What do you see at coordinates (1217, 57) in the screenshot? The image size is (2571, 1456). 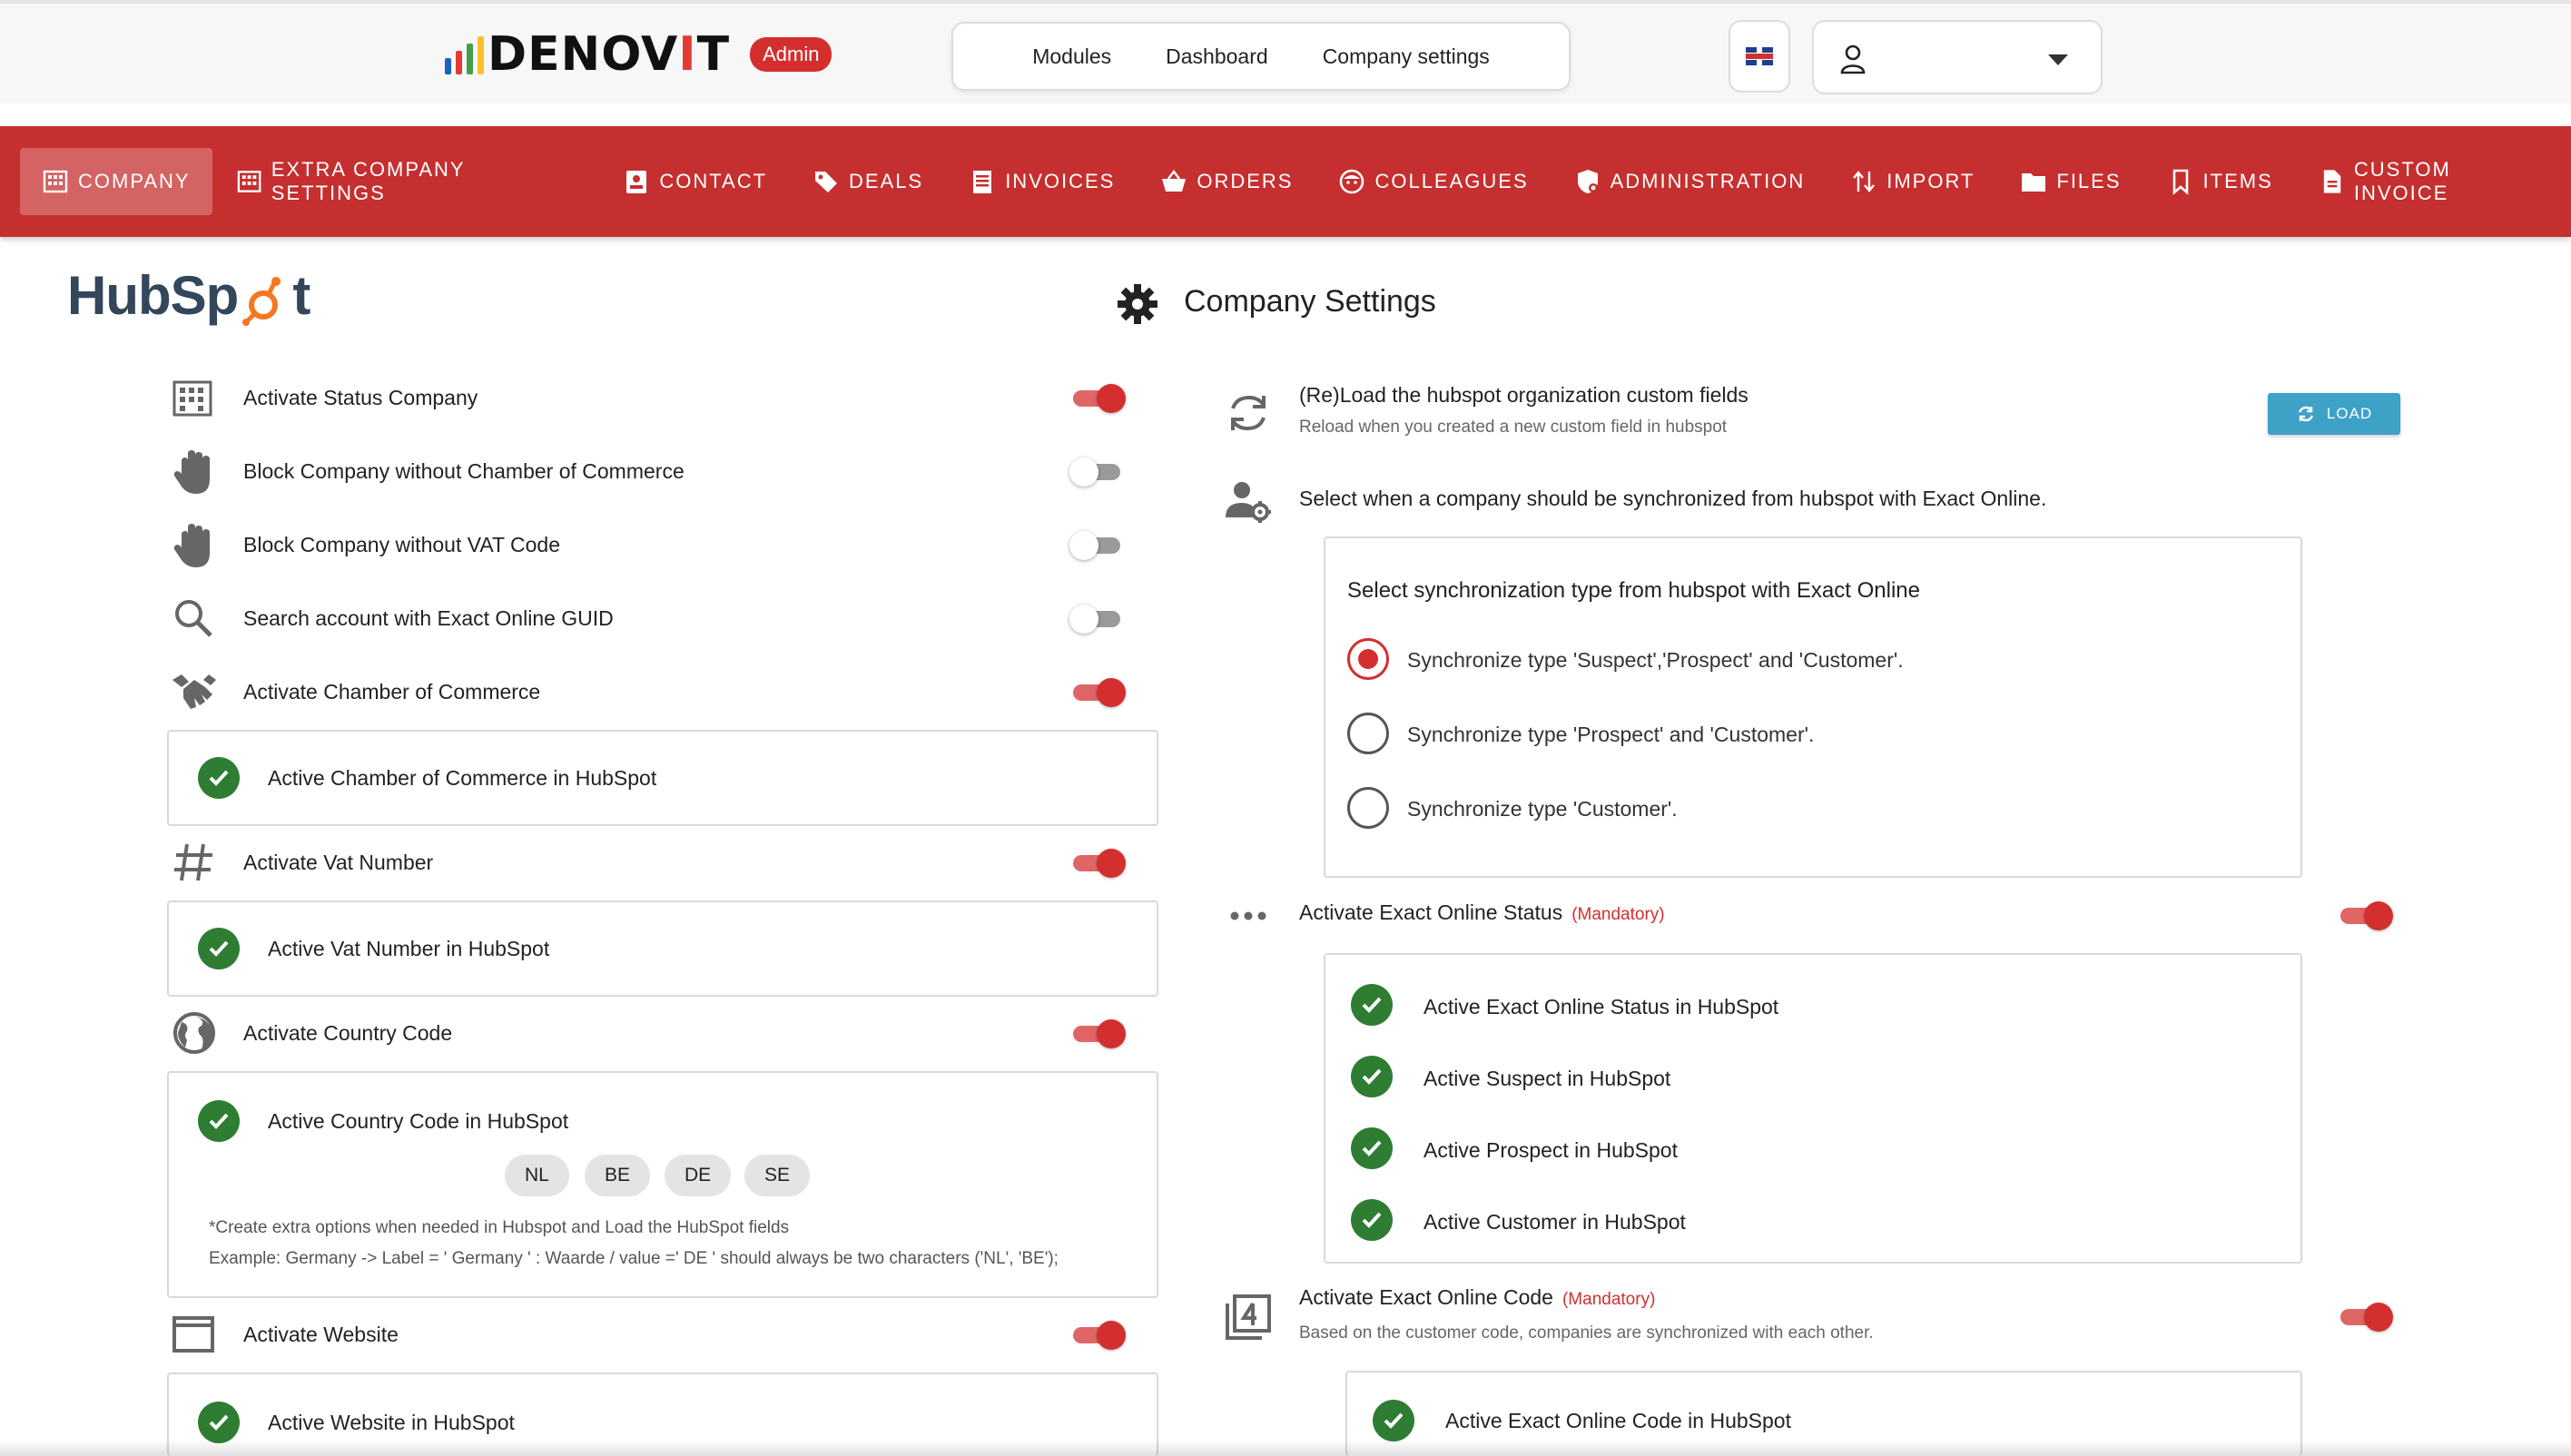 I see `nav-dashboard: Dashboard` at bounding box center [1217, 57].